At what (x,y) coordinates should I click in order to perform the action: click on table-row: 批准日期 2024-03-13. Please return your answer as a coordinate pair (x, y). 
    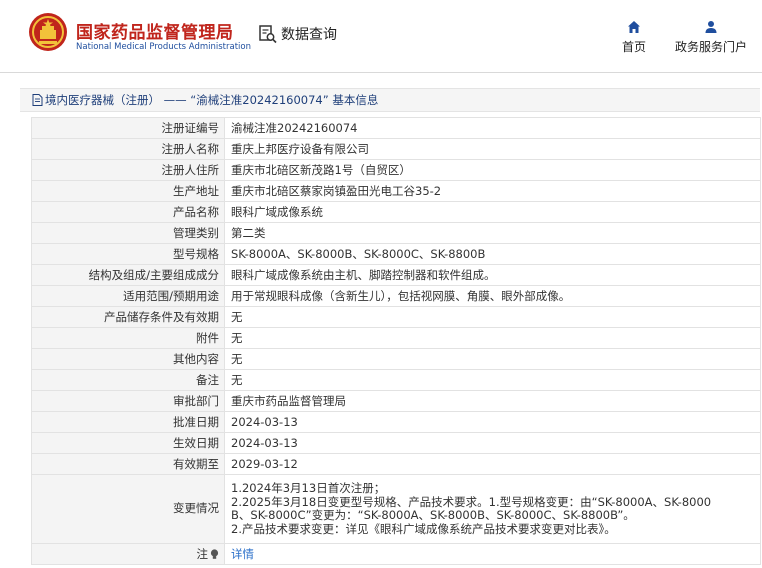
    Looking at the image, I should click on (396, 422).